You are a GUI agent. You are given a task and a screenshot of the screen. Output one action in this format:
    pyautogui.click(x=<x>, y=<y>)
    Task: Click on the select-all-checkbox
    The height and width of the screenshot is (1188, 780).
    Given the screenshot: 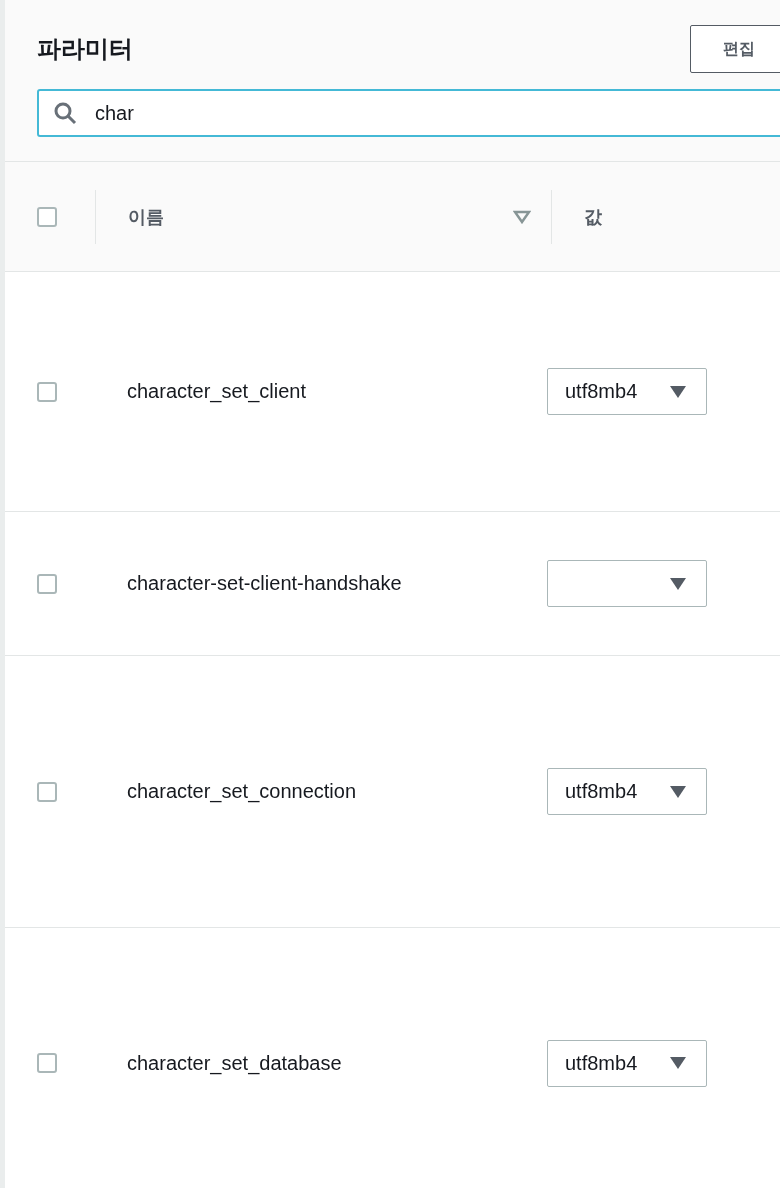 What is the action you would take?
    pyautogui.click(x=47, y=216)
    